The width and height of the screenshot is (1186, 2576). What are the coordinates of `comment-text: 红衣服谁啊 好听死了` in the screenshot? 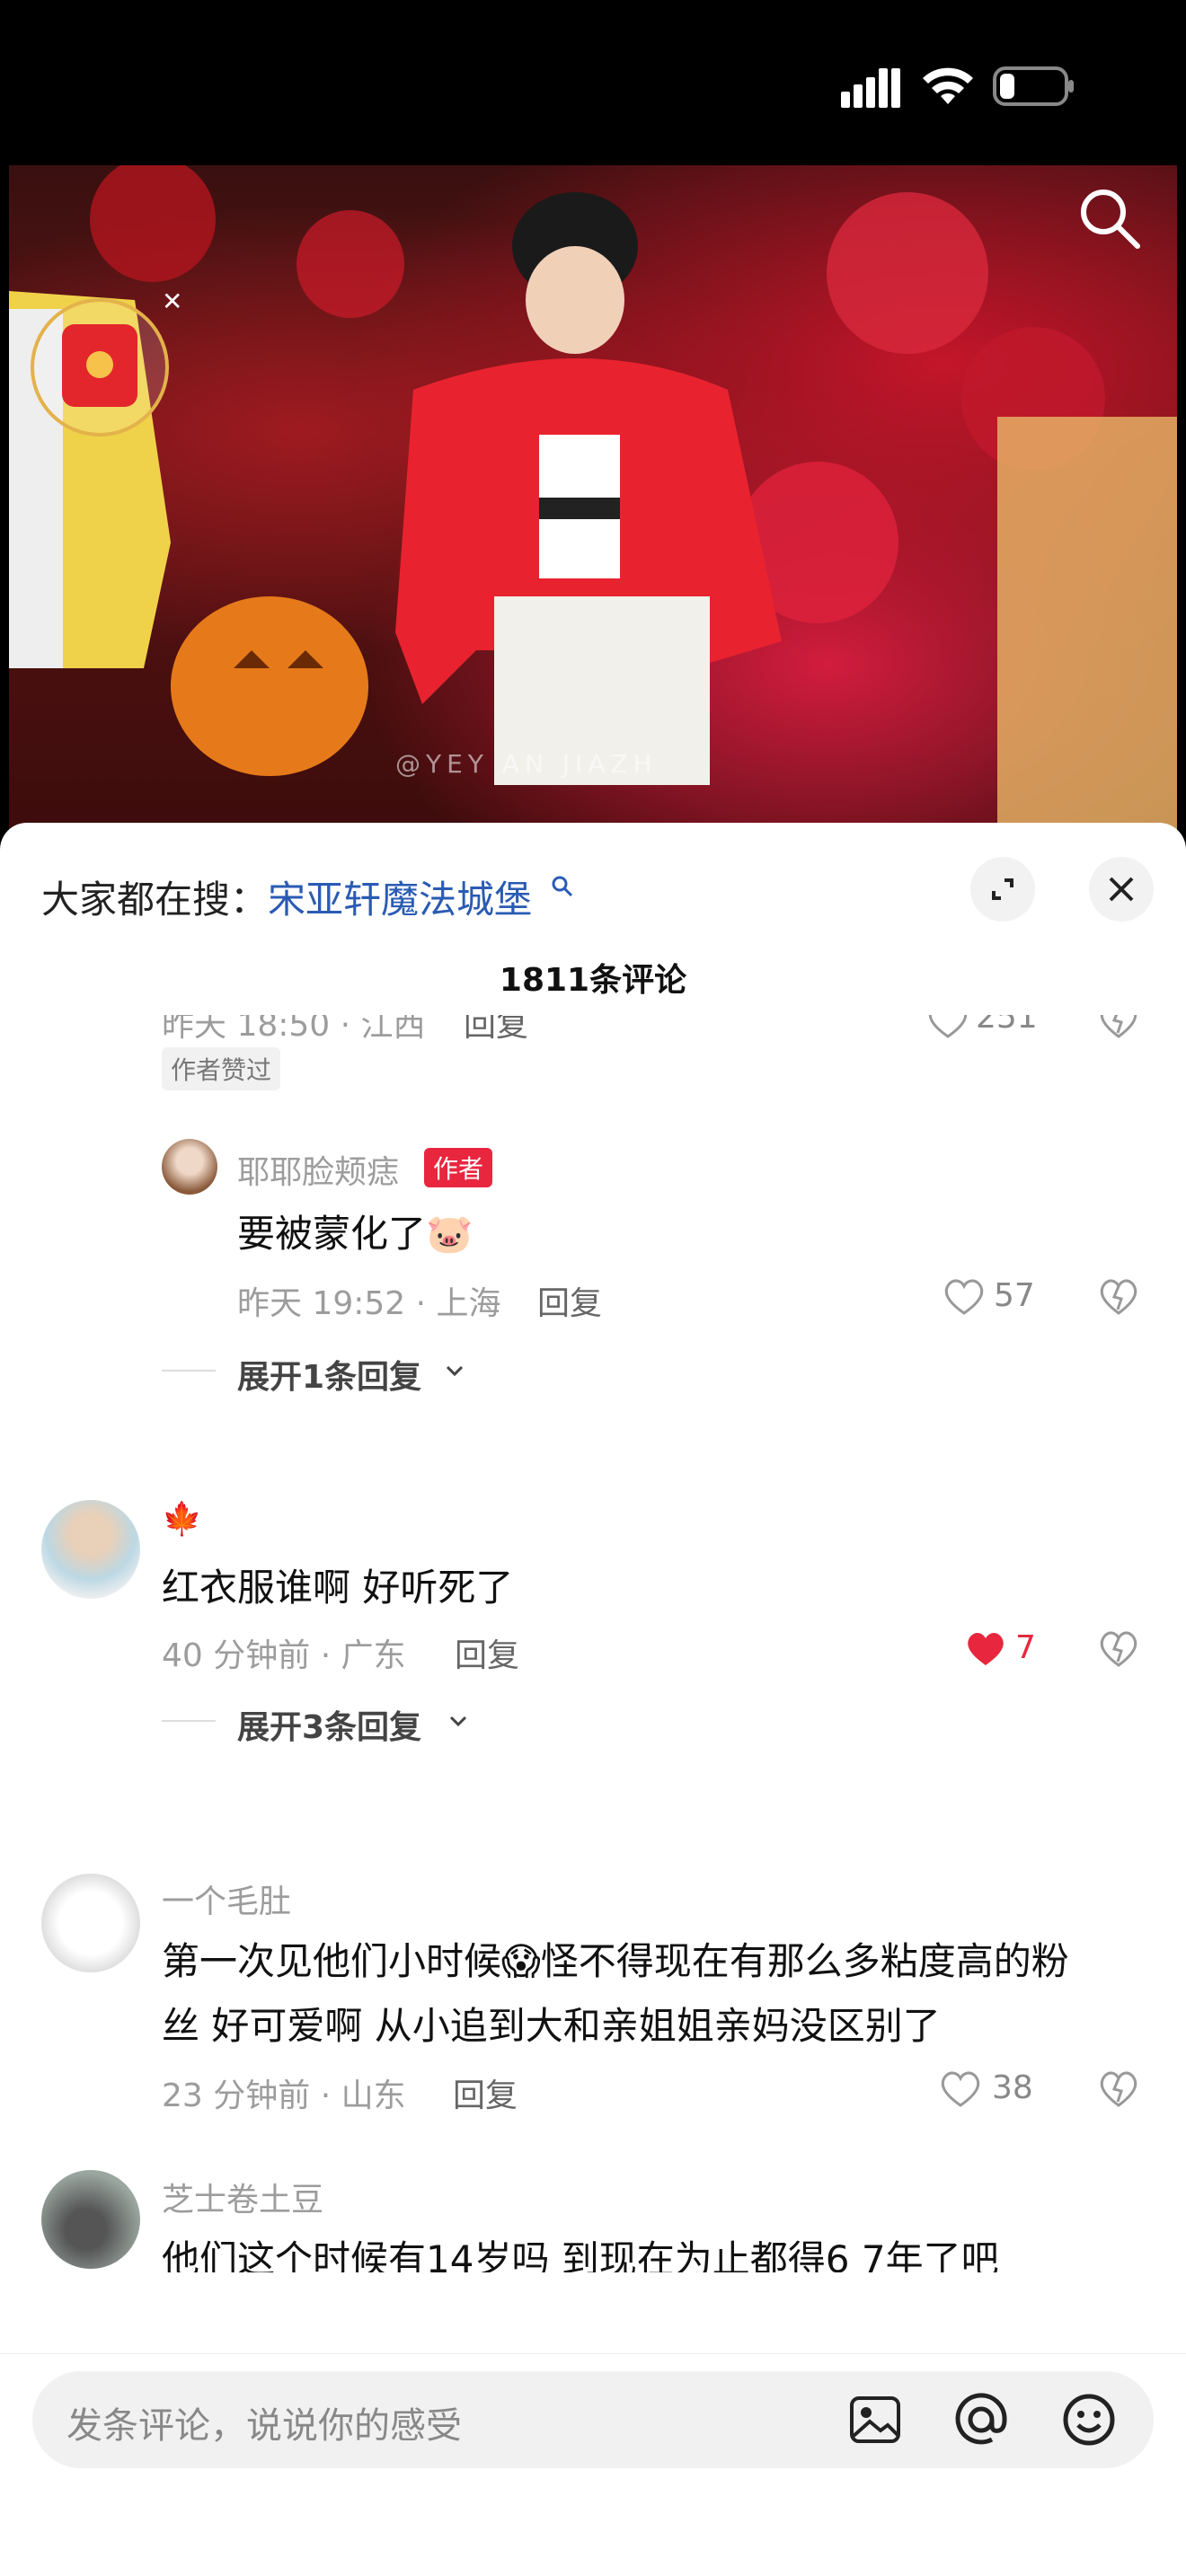 It's located at (338, 1588).